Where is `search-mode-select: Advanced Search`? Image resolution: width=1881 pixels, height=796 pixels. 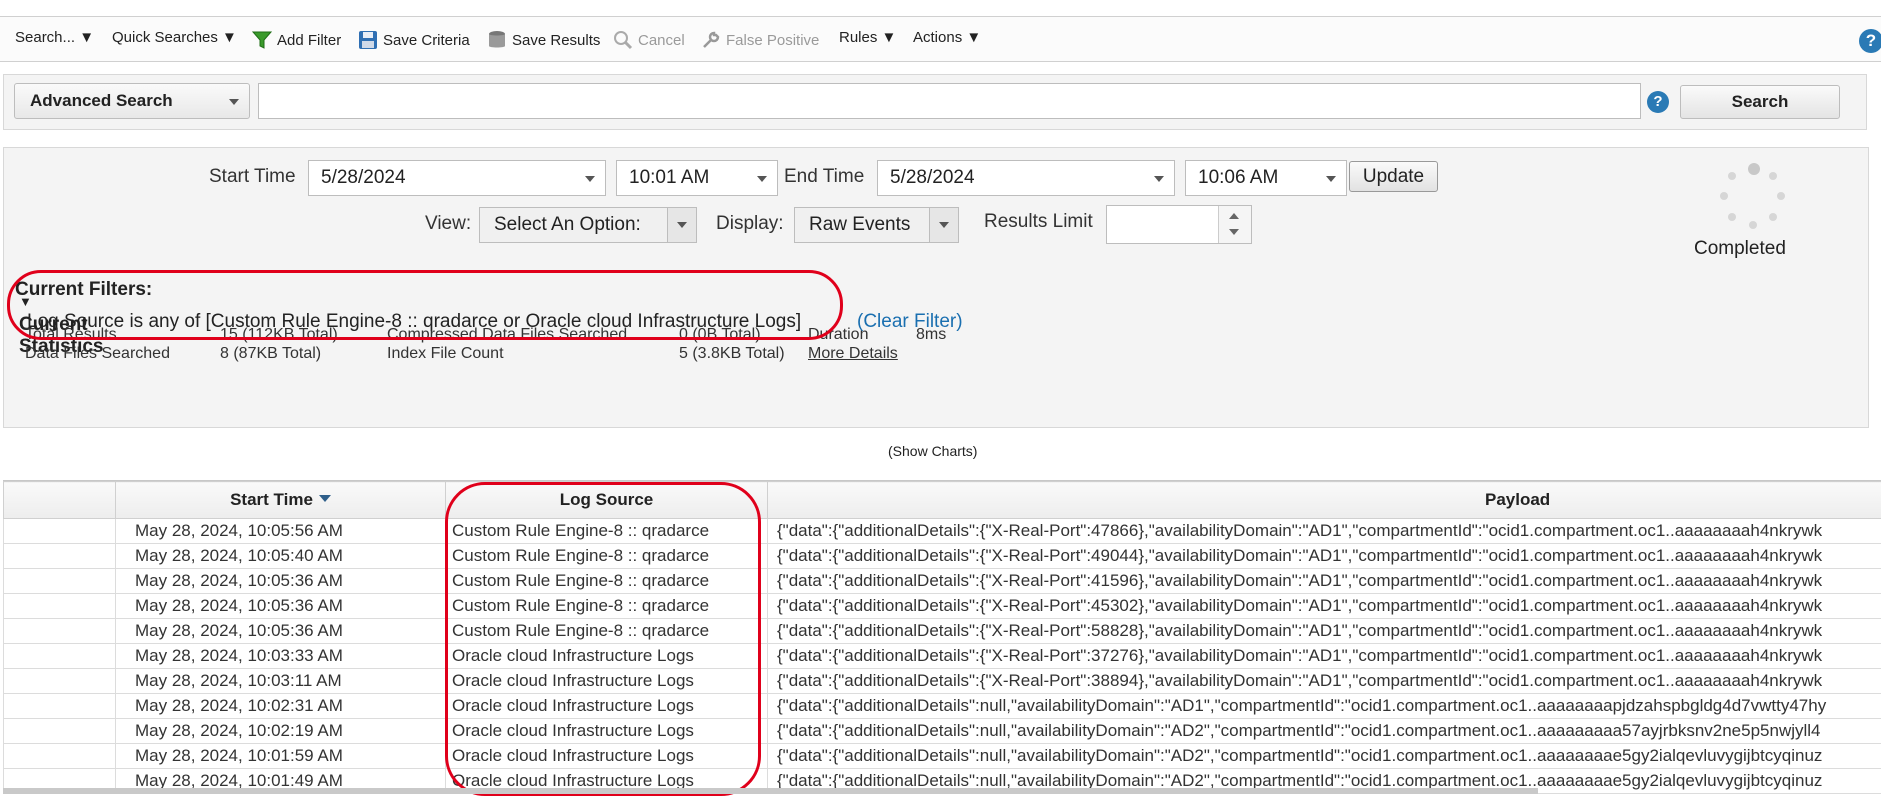
search-mode-select: Advanced Search is located at coordinates (132, 101).